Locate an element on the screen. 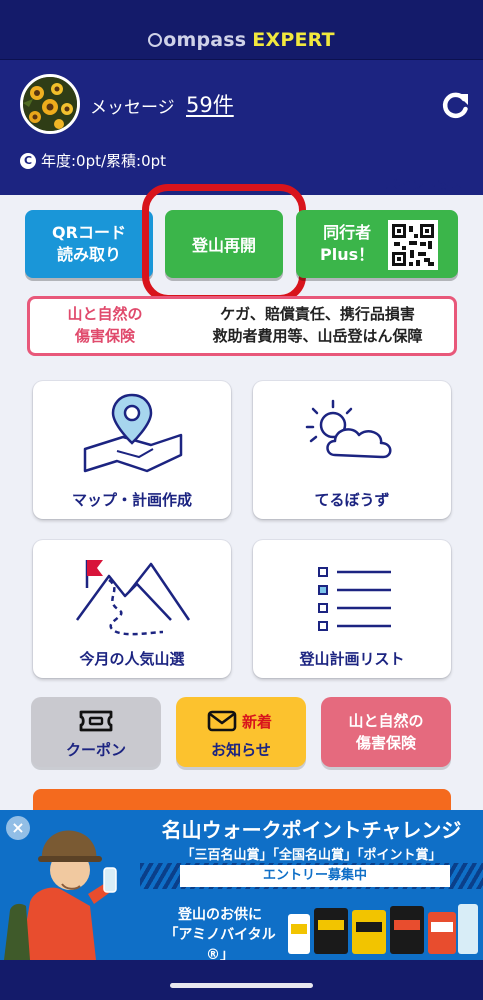 The image size is (483, 1000). coupon-button: クーポン is located at coordinates (96, 732).